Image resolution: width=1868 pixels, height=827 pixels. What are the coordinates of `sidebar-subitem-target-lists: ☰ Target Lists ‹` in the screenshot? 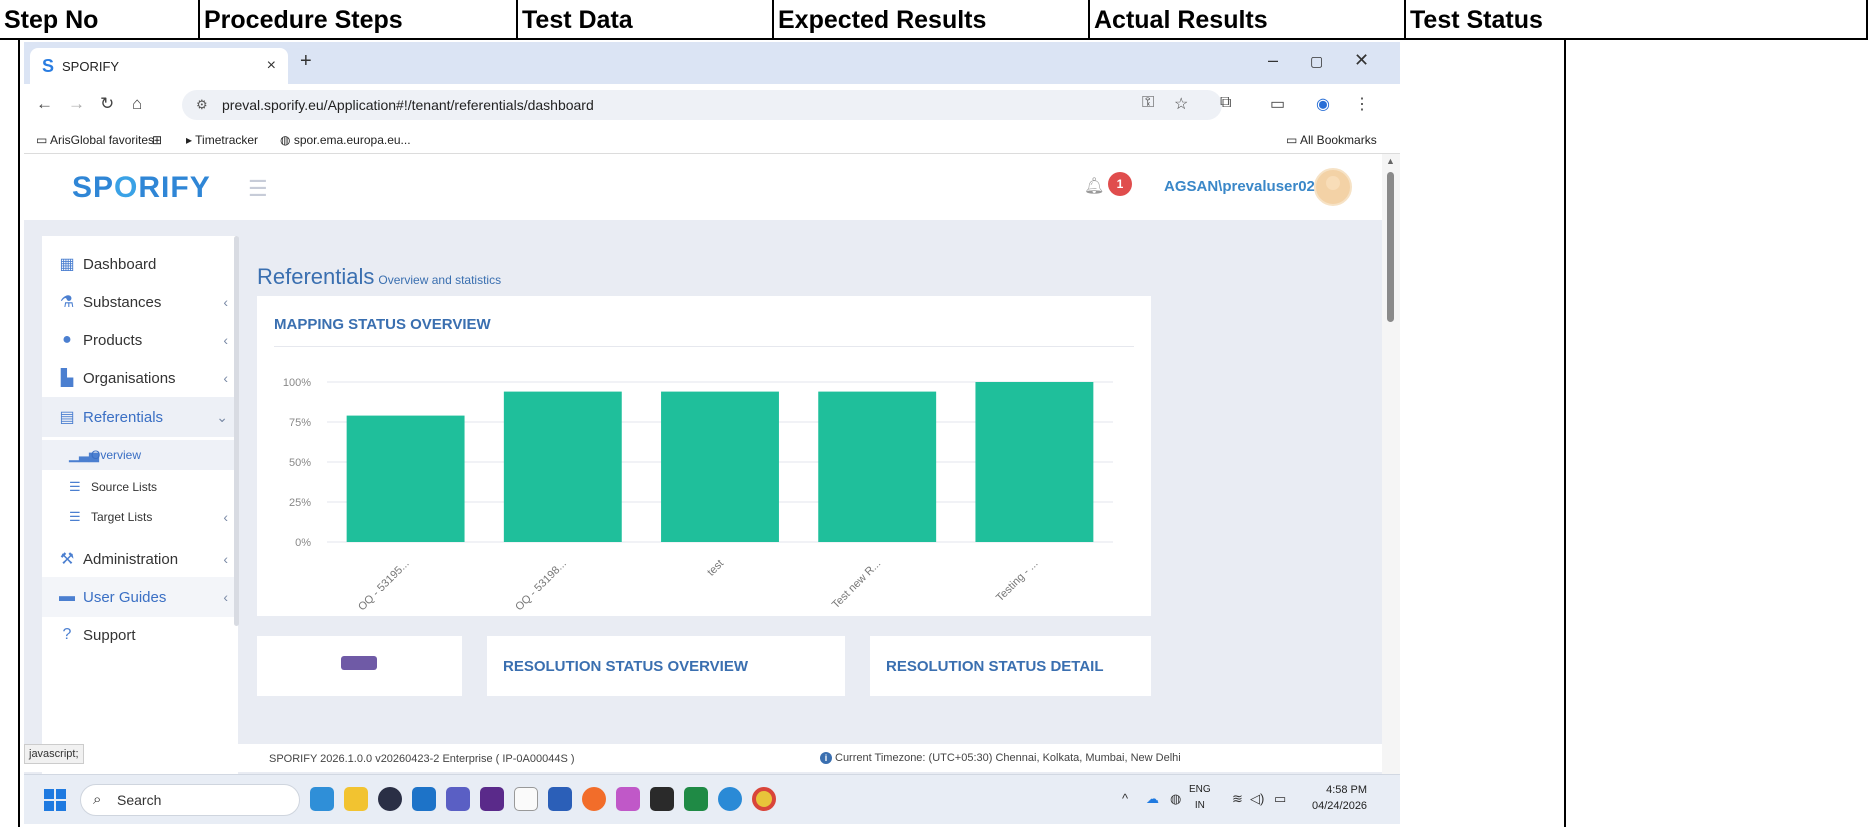 It's located at (140, 517).